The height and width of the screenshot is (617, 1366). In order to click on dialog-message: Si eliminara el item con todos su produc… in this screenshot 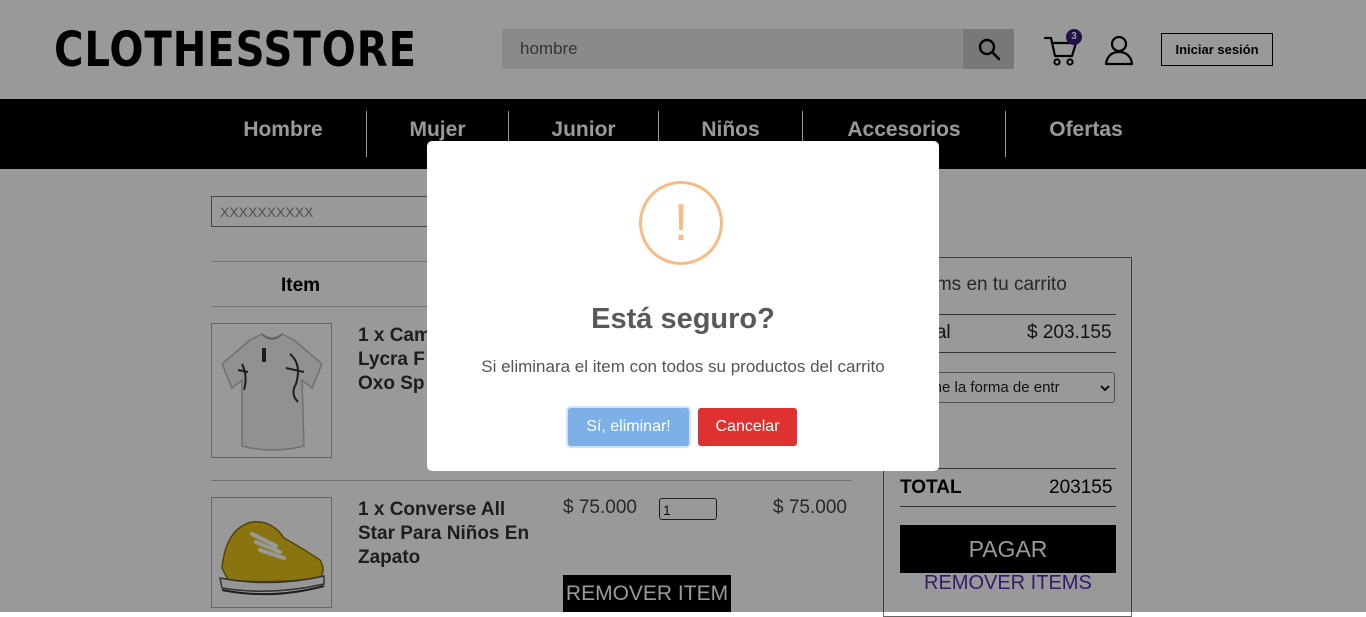, I will do `click(683, 366)`.